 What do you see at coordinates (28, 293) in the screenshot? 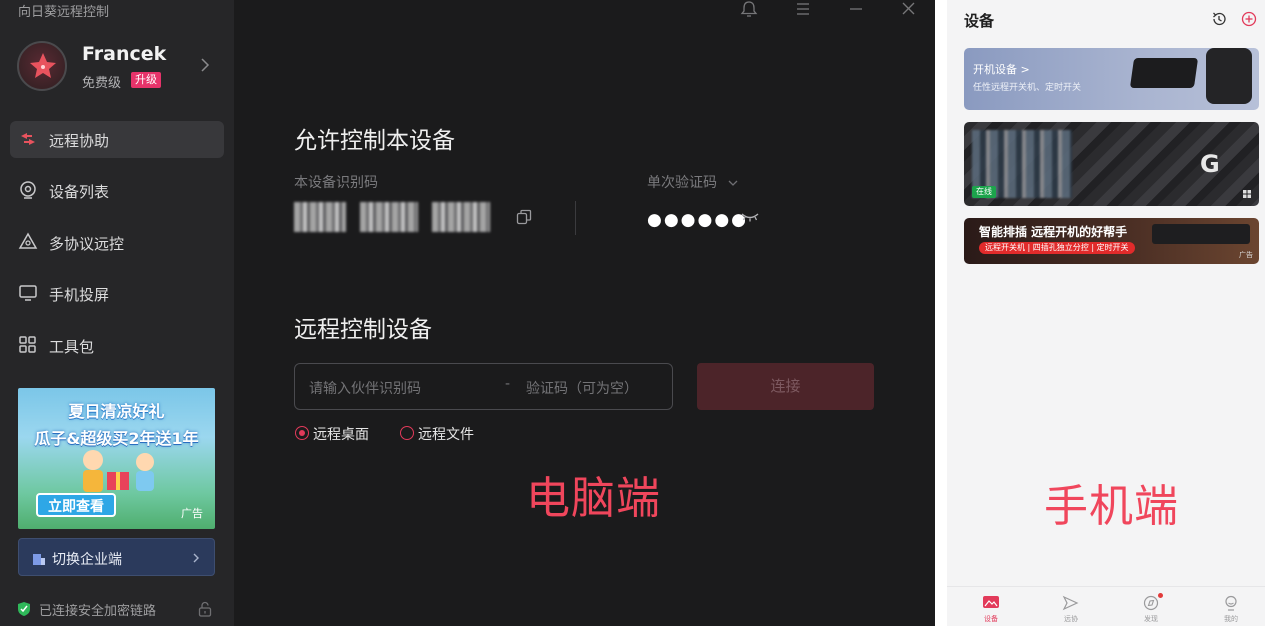
I see `screen-cast-icon` at bounding box center [28, 293].